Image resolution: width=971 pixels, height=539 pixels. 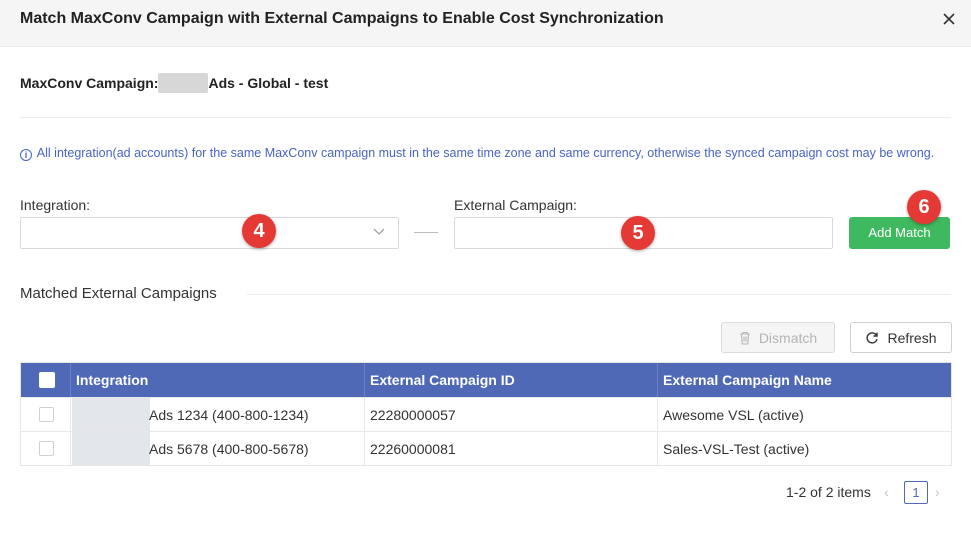 I want to click on section-divider, so click(x=599, y=294).